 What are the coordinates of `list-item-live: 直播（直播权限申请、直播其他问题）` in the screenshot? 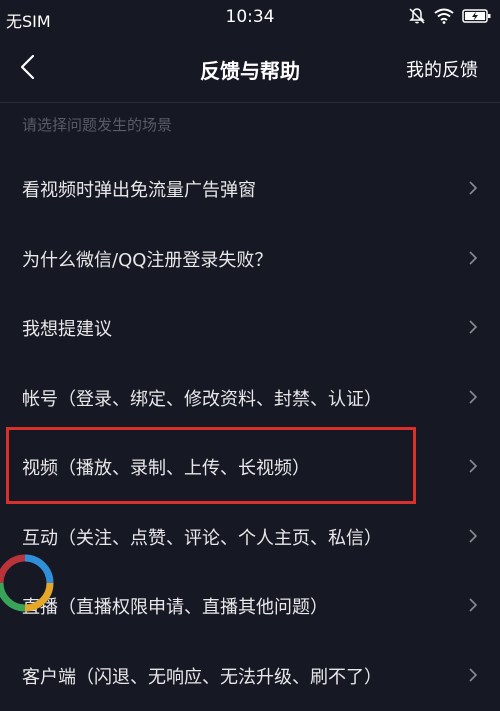 It's located at (250, 606).